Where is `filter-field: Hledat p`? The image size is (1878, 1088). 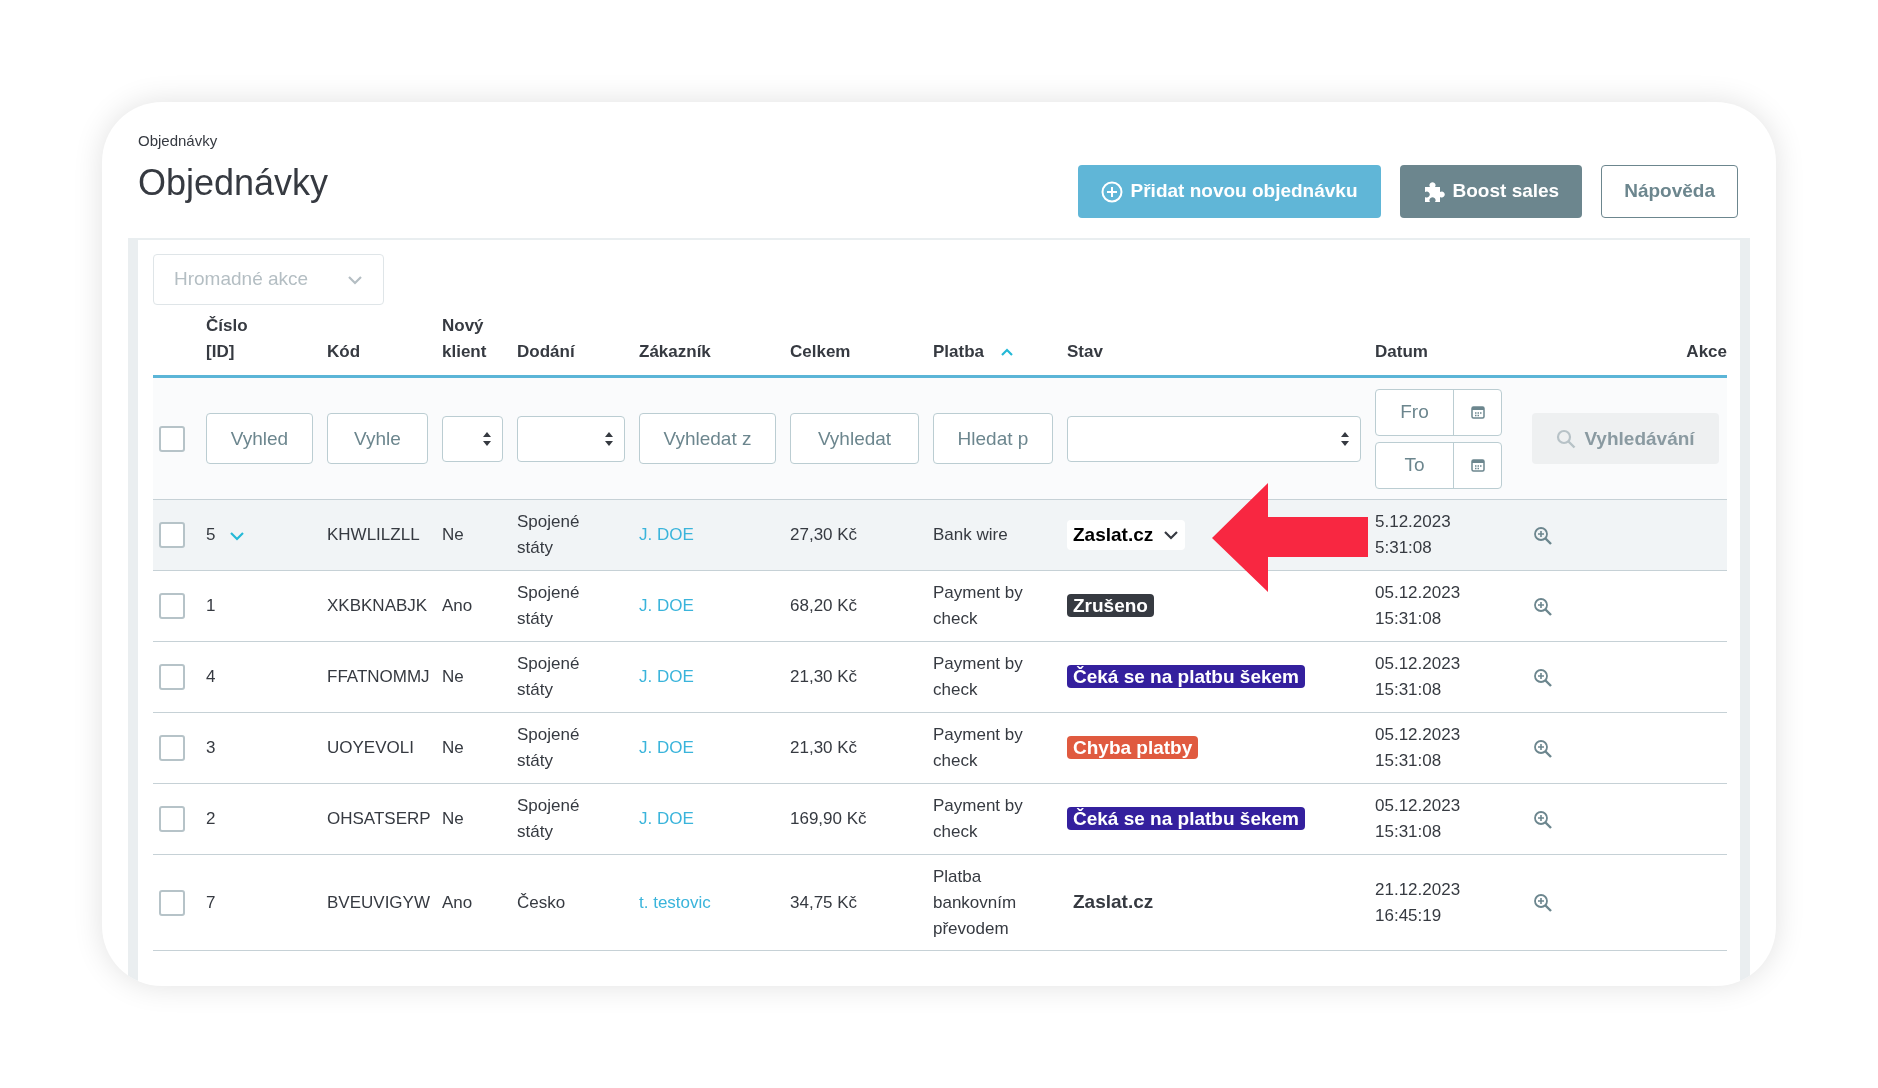 filter-field: Hledat p is located at coordinates (993, 438).